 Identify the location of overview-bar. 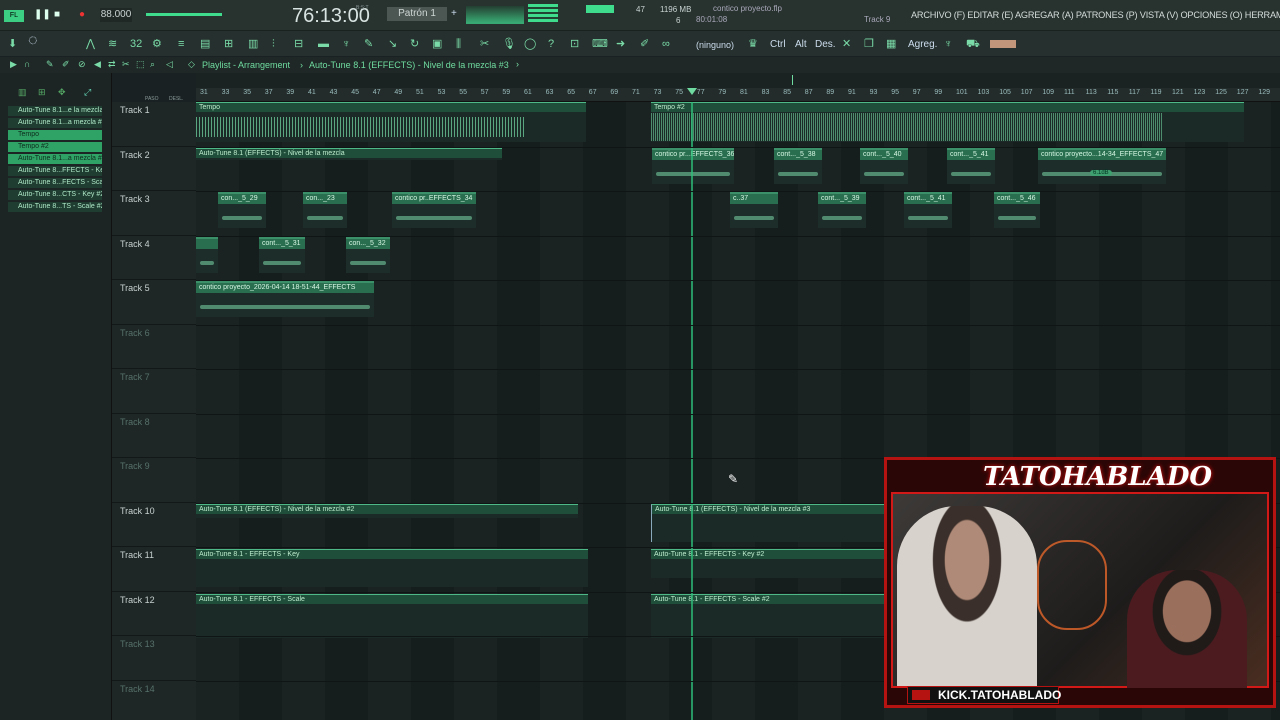
(738, 80).